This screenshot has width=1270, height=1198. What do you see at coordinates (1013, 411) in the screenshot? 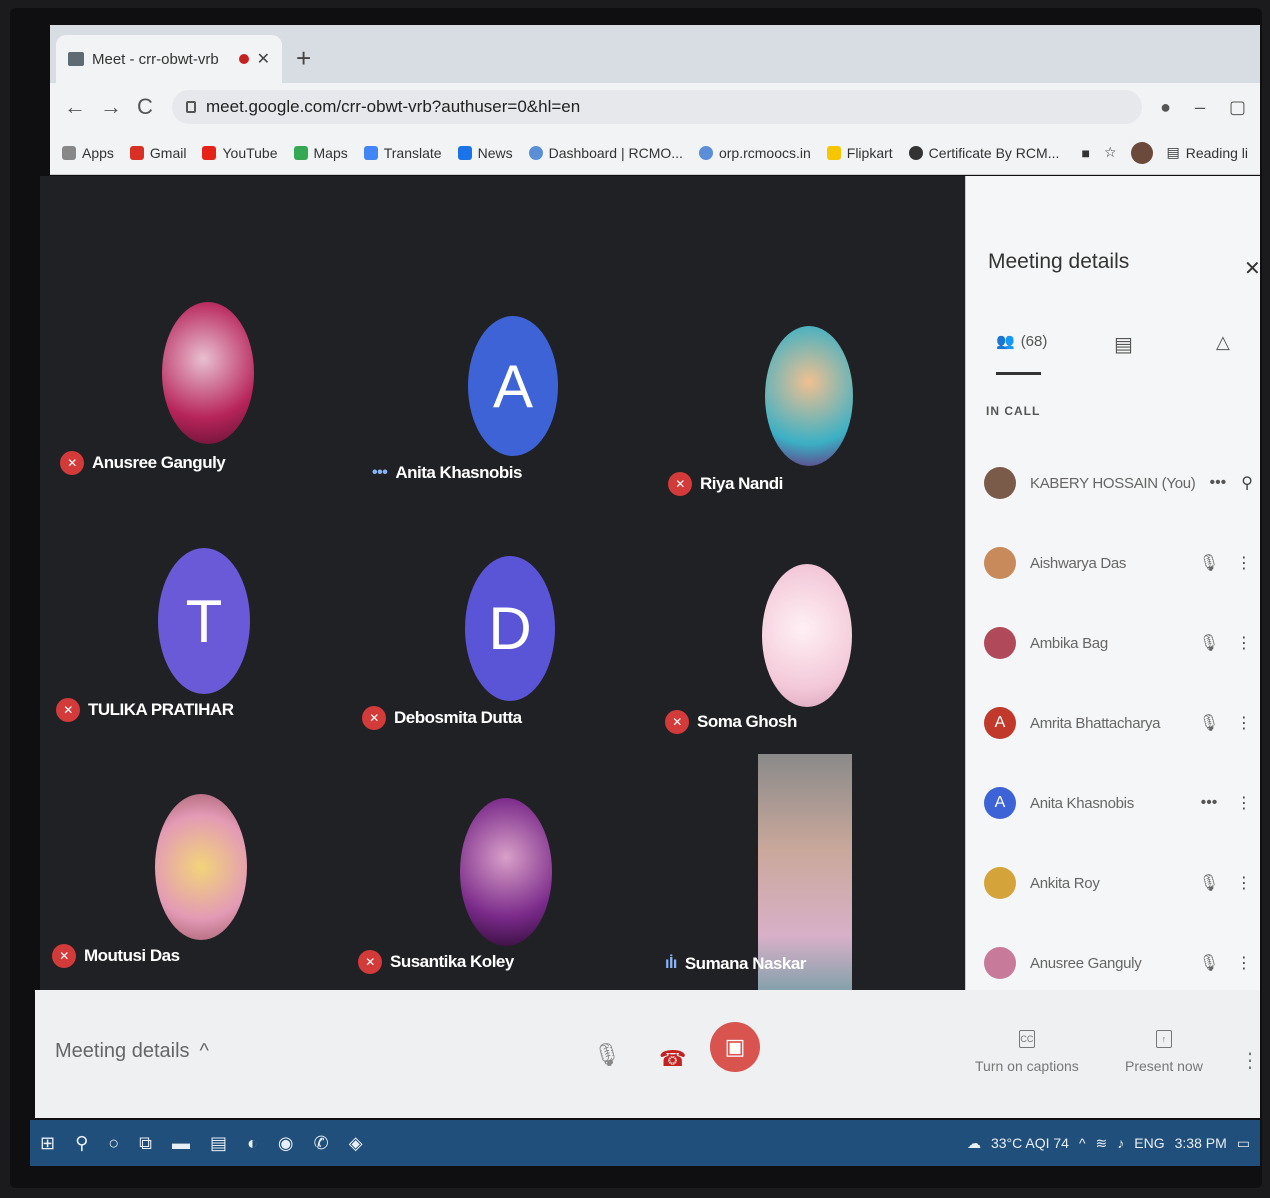
I see `in-call-heading: IN CALL` at bounding box center [1013, 411].